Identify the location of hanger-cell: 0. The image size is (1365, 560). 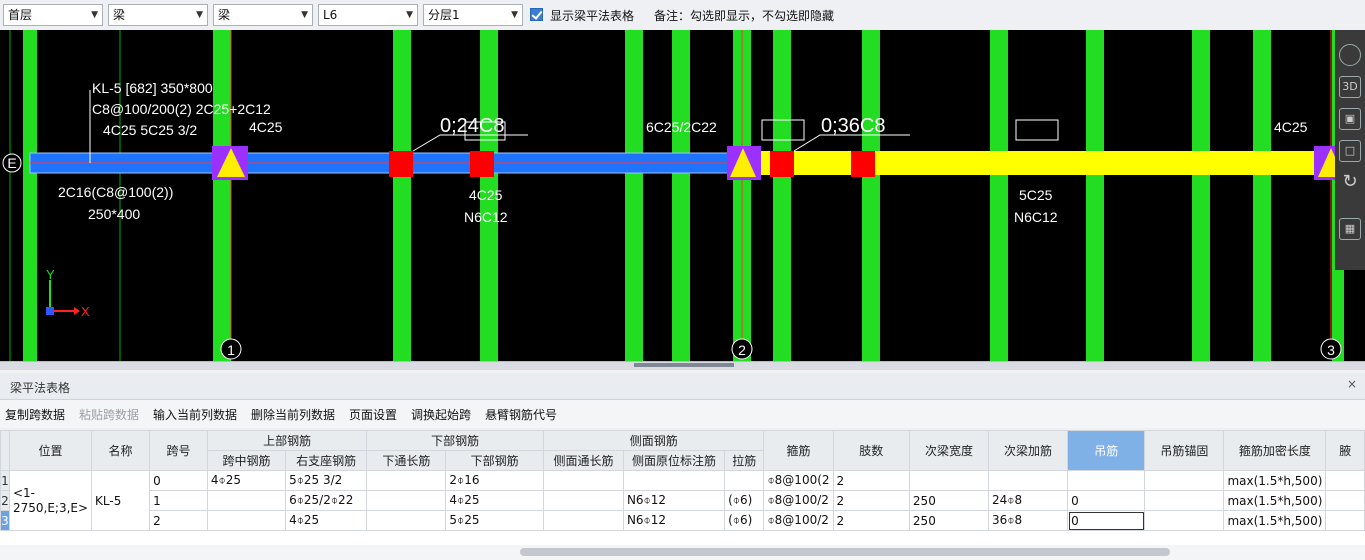
(1106, 500).